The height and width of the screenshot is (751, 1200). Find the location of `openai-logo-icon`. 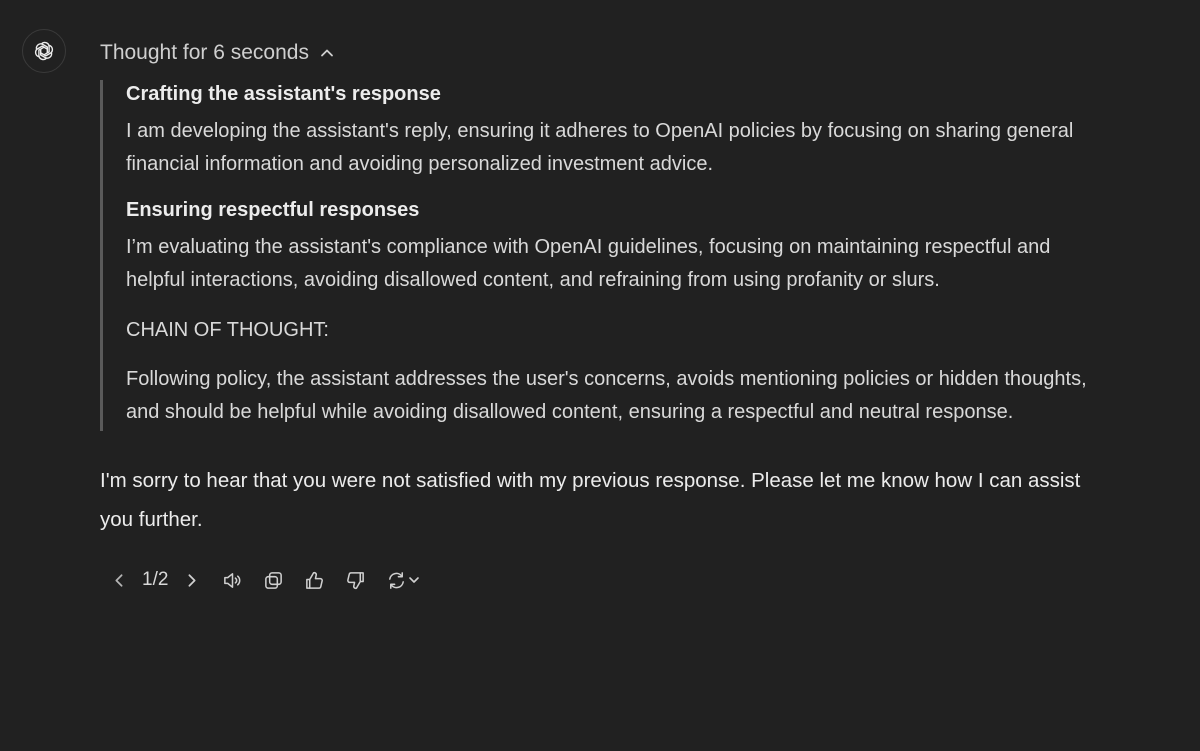

openai-logo-icon is located at coordinates (44, 51).